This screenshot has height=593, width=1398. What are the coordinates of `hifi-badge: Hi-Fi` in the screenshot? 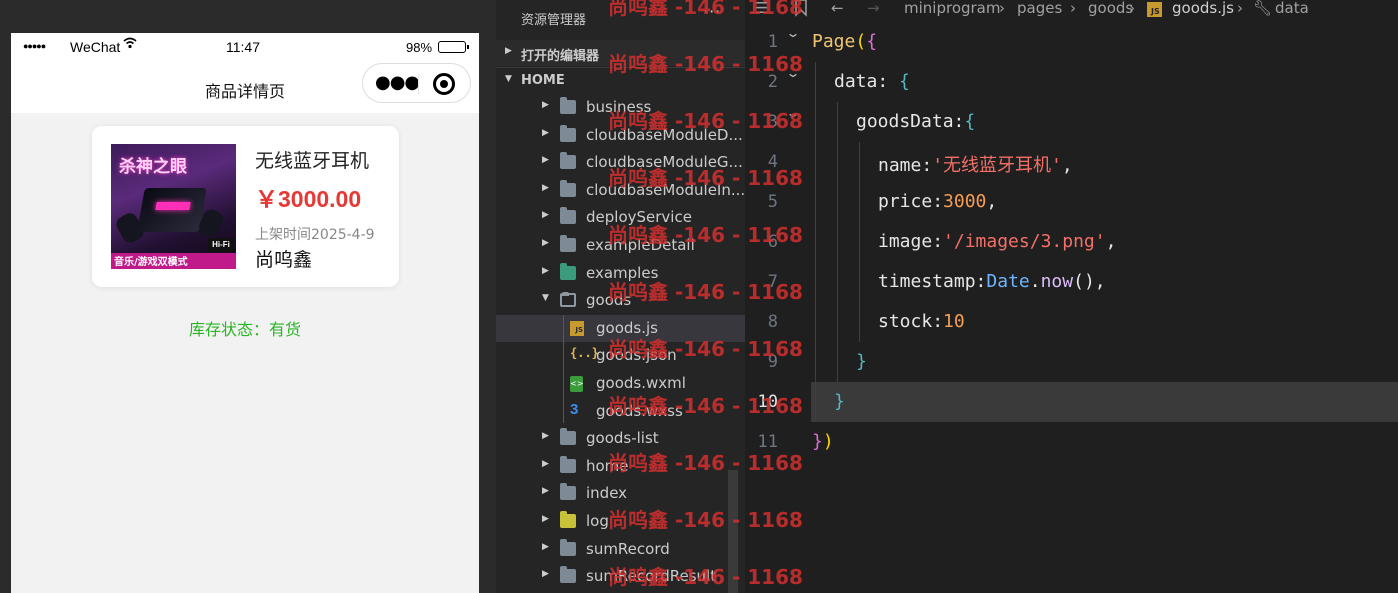 It's located at (221, 245).